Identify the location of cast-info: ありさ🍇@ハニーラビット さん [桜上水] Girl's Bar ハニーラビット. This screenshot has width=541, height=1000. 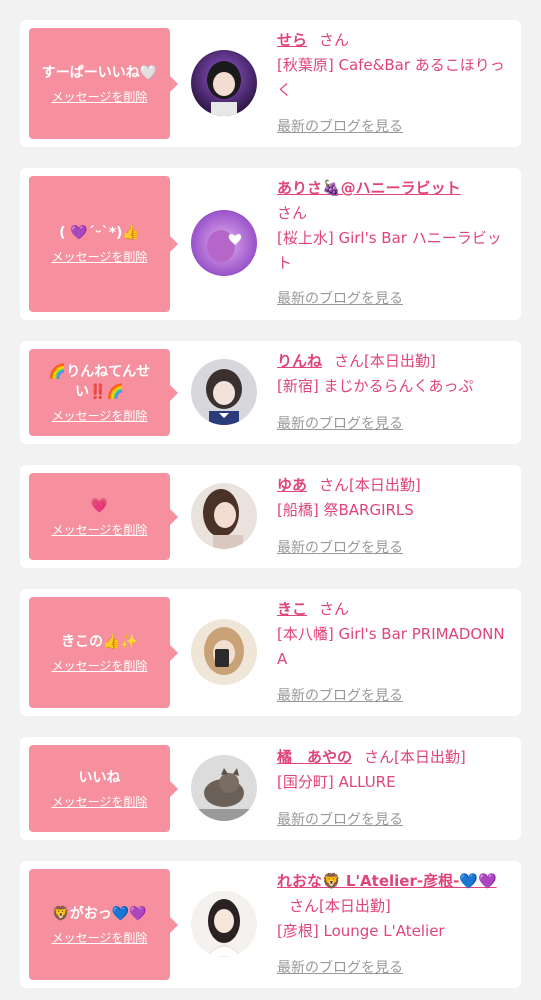
(394, 226).